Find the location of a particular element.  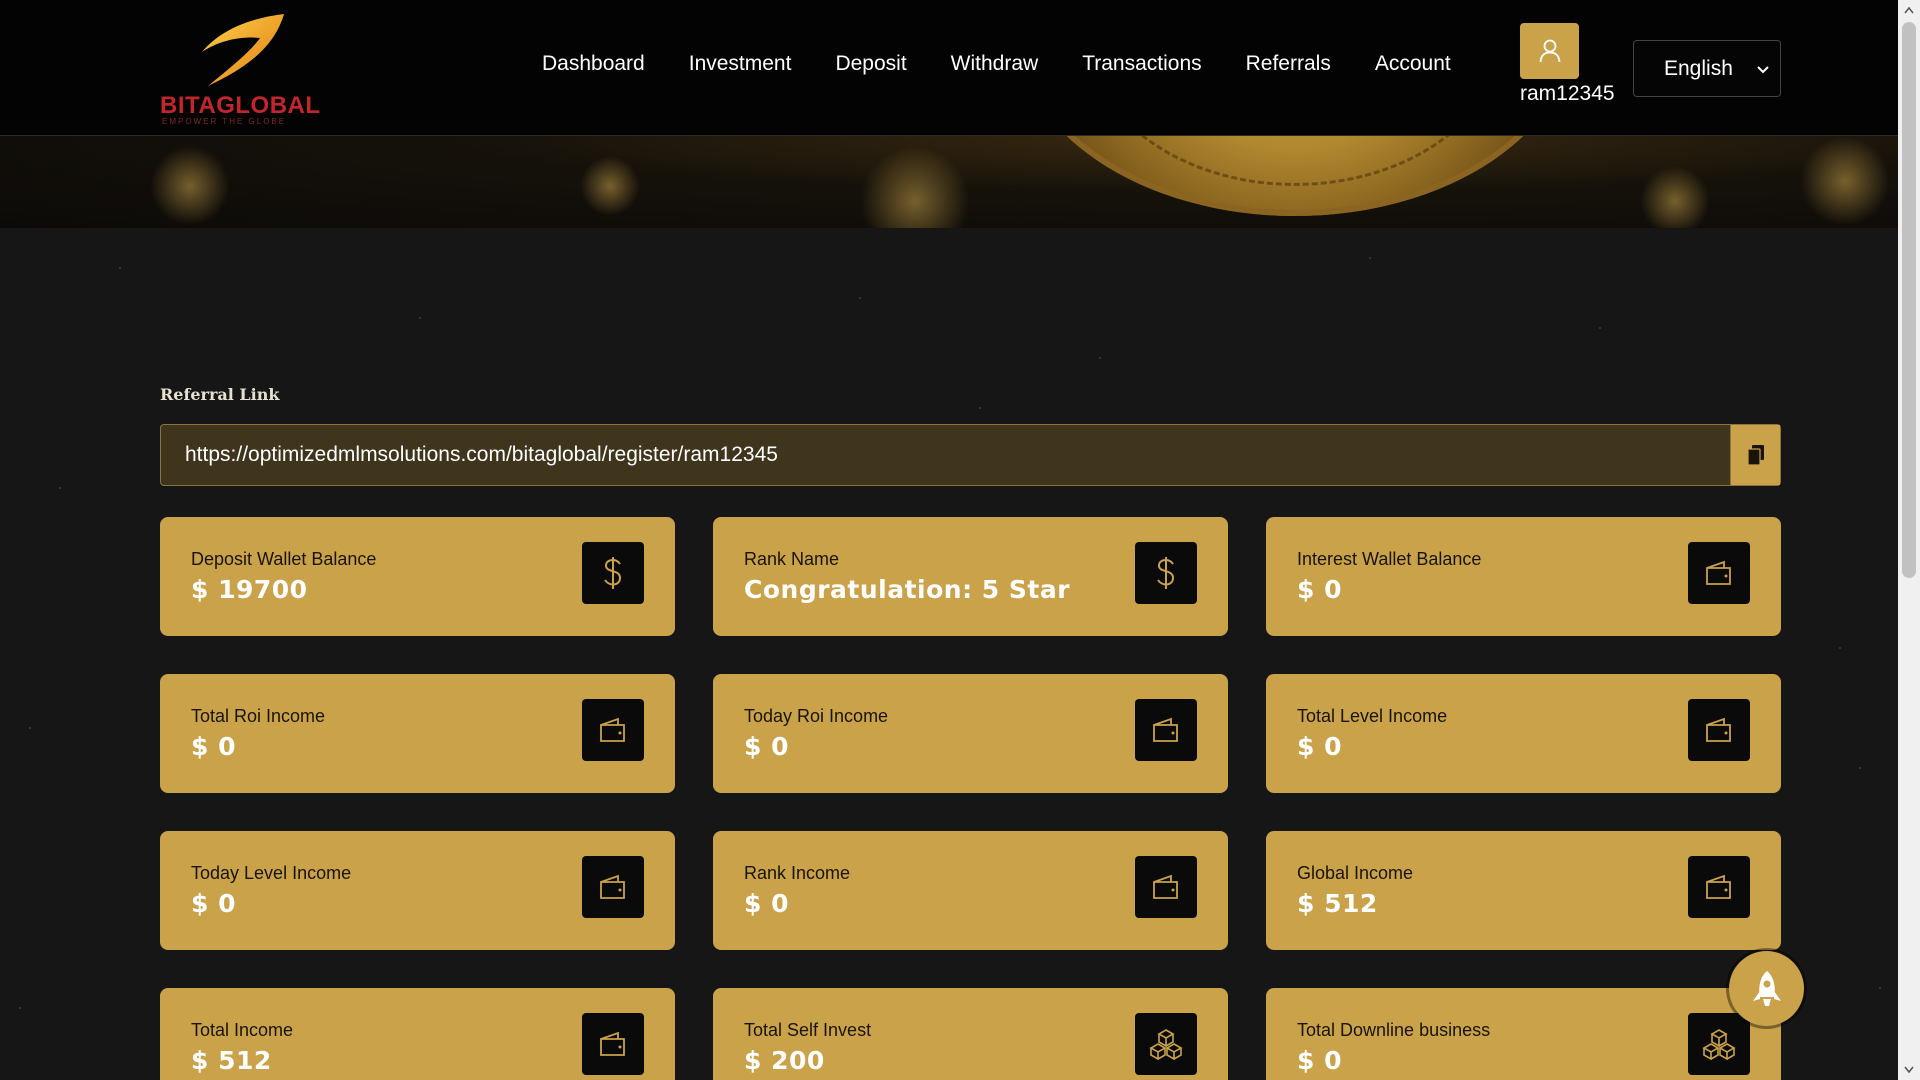

nav-referrals: Referrals is located at coordinates (1288, 64).